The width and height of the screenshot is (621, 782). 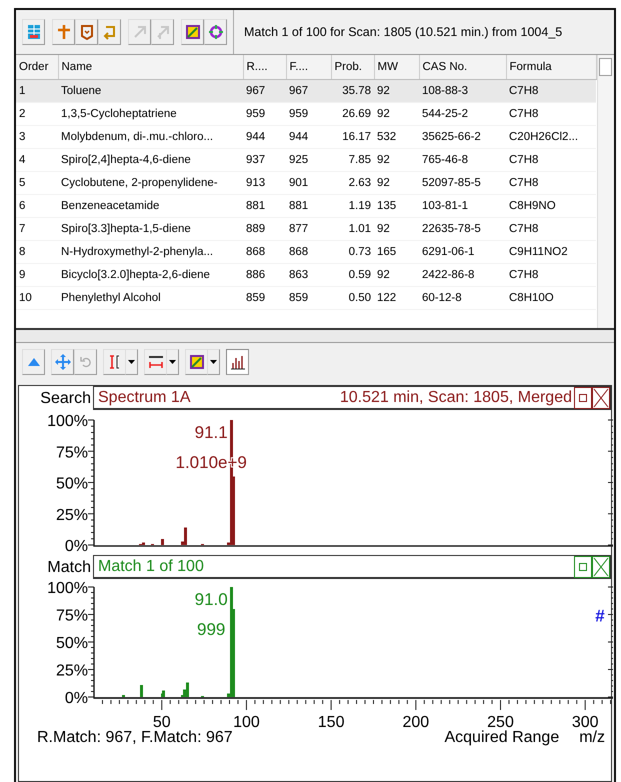 I want to click on match-status: Match 1 of 100 for Scan: 1805 (10.521 min.) from 1004_5, so click(x=403, y=32).